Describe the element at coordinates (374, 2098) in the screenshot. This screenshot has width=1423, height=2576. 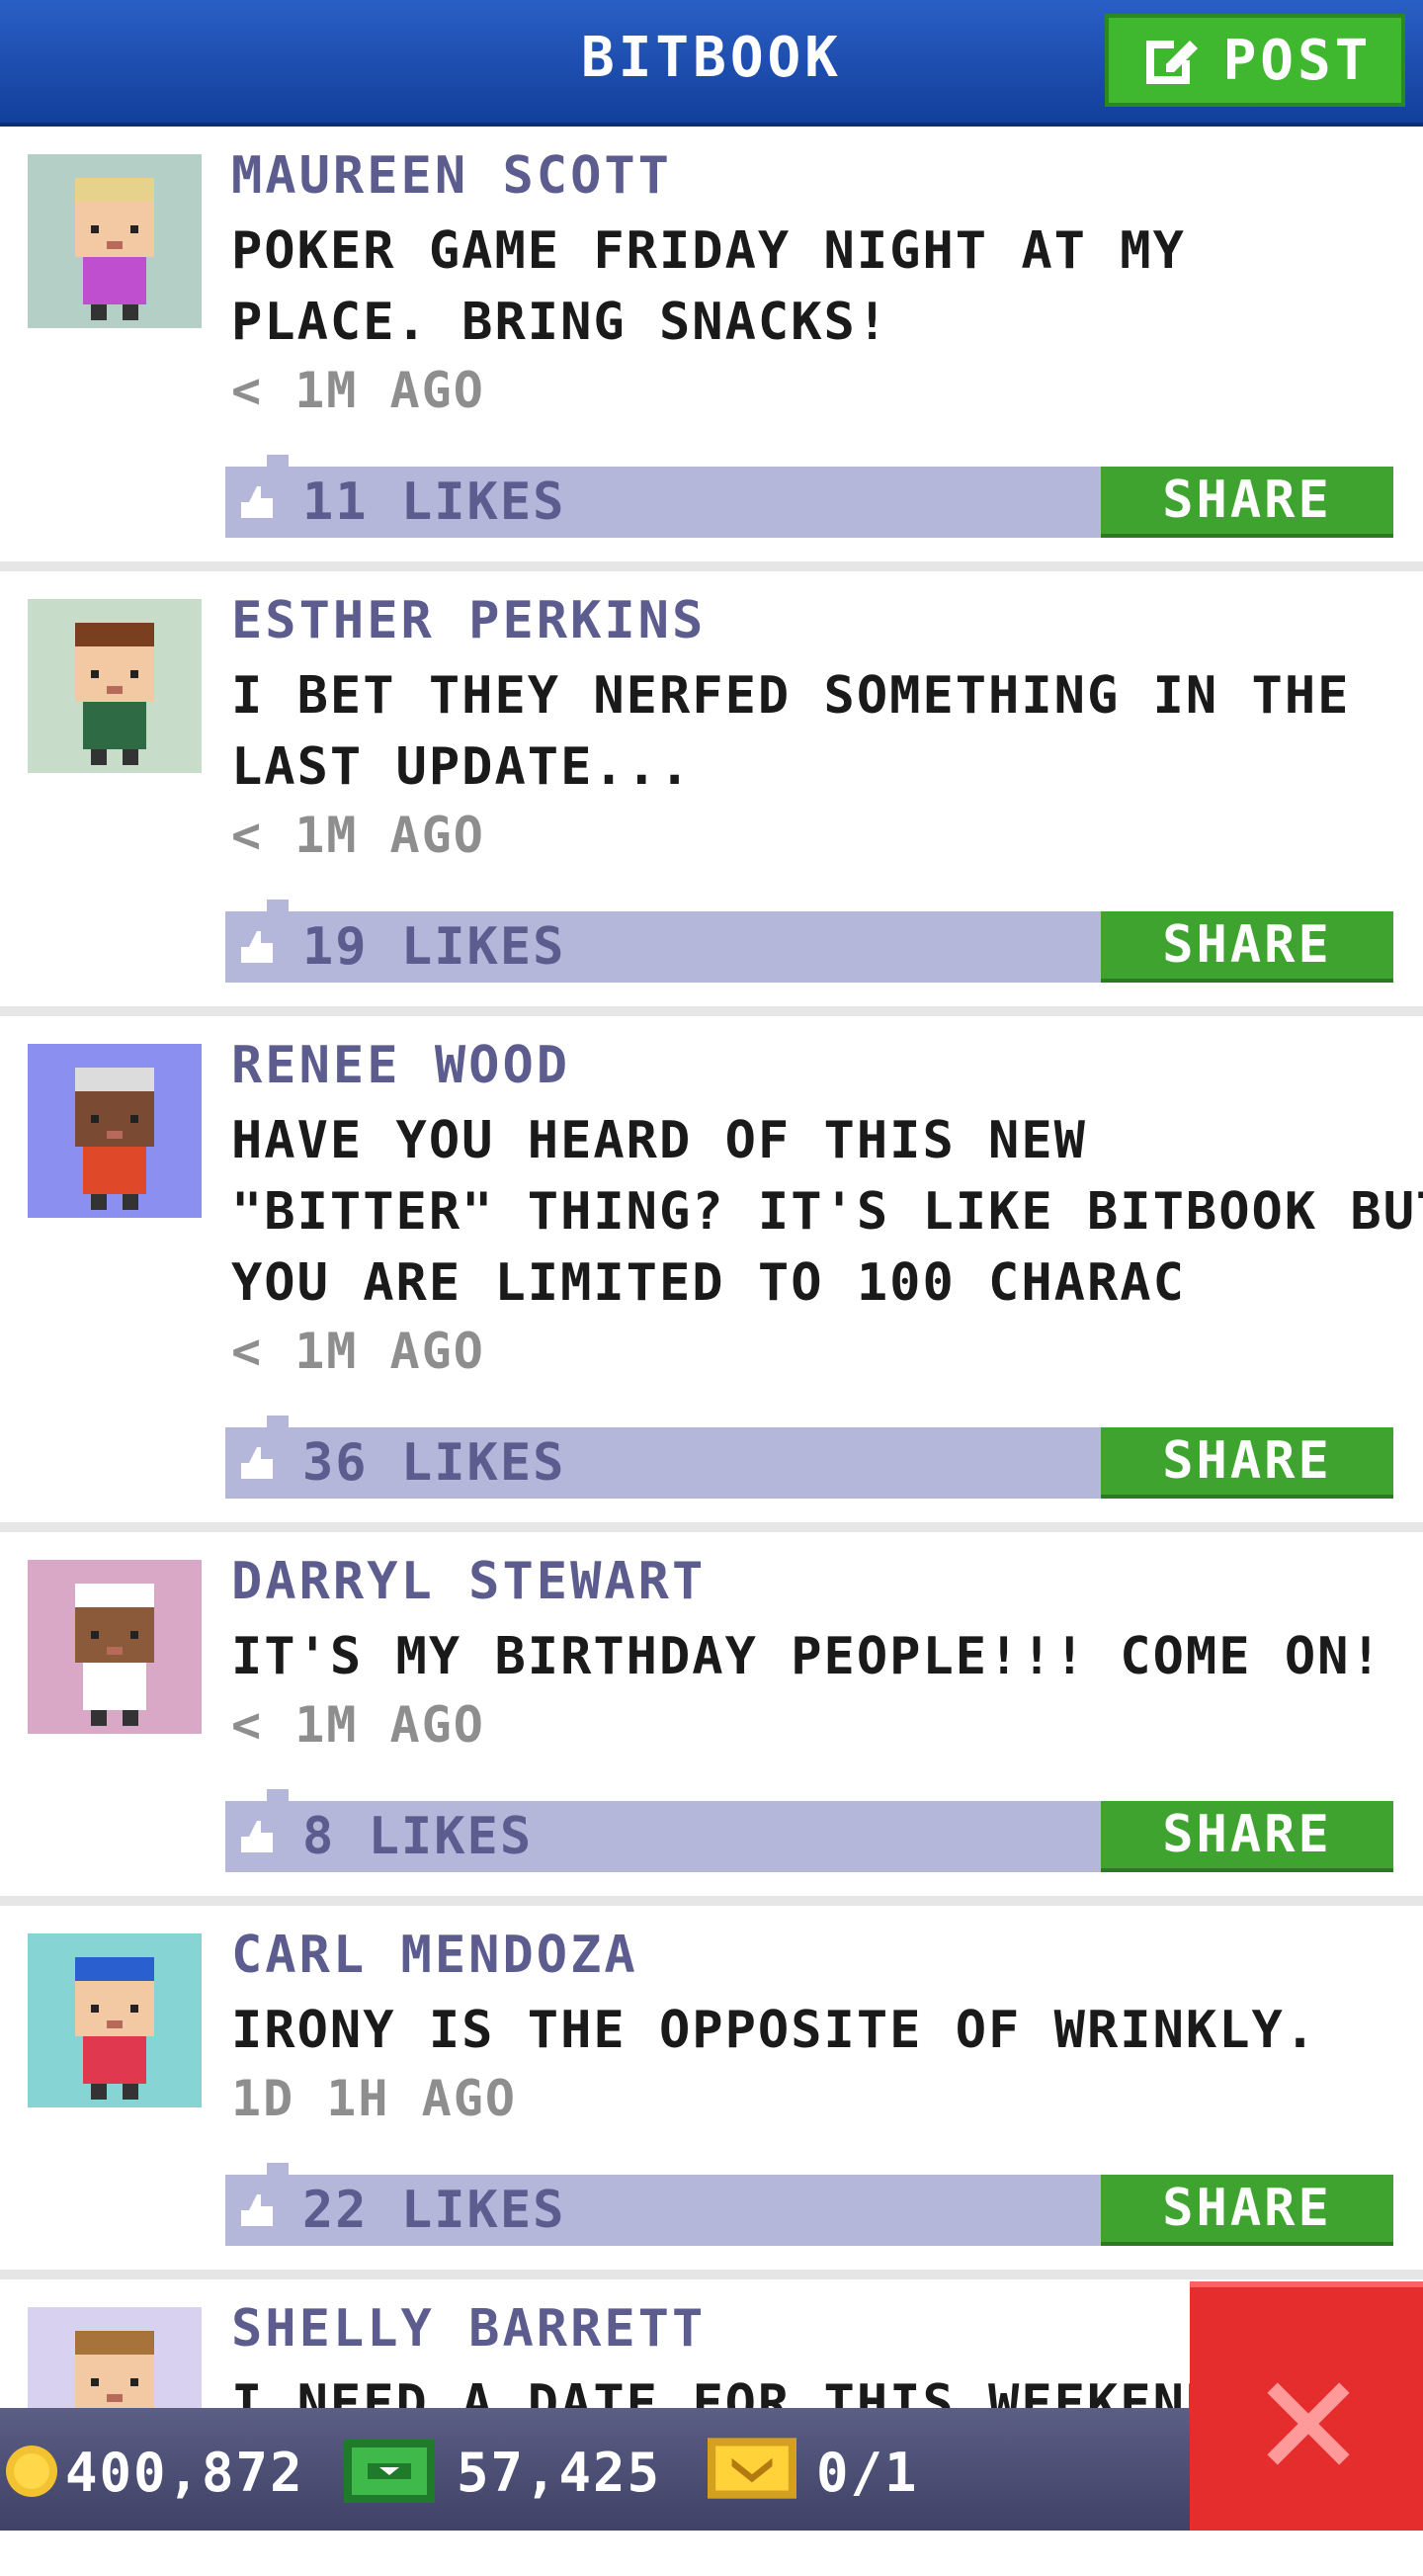
I see `post-timestamp: 1D 1H AGO` at that location.